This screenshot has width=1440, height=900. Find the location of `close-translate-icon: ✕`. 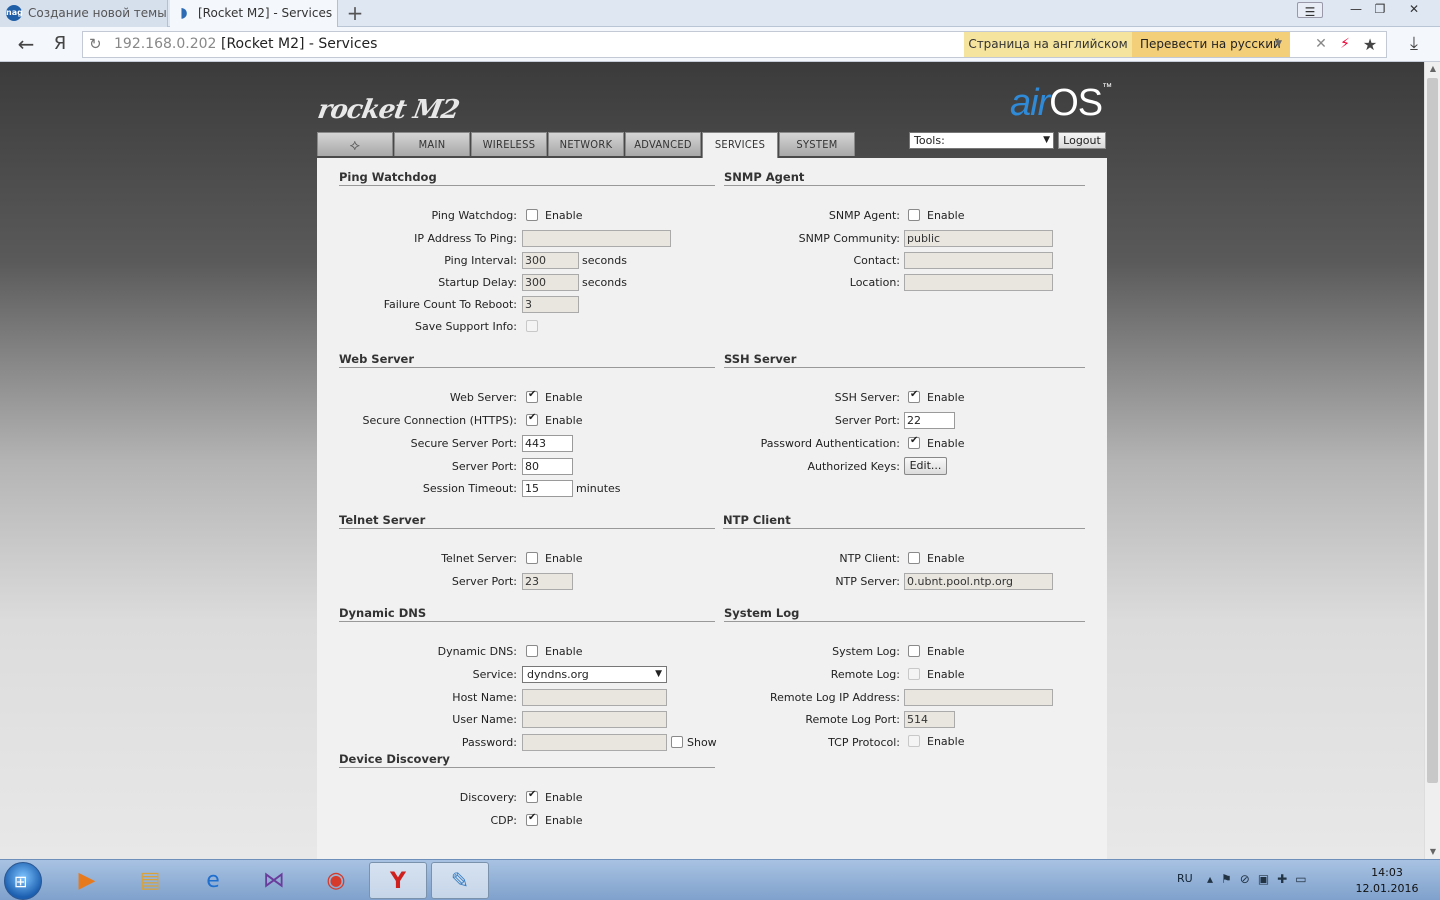

close-translate-icon: ✕ is located at coordinates (1321, 44).